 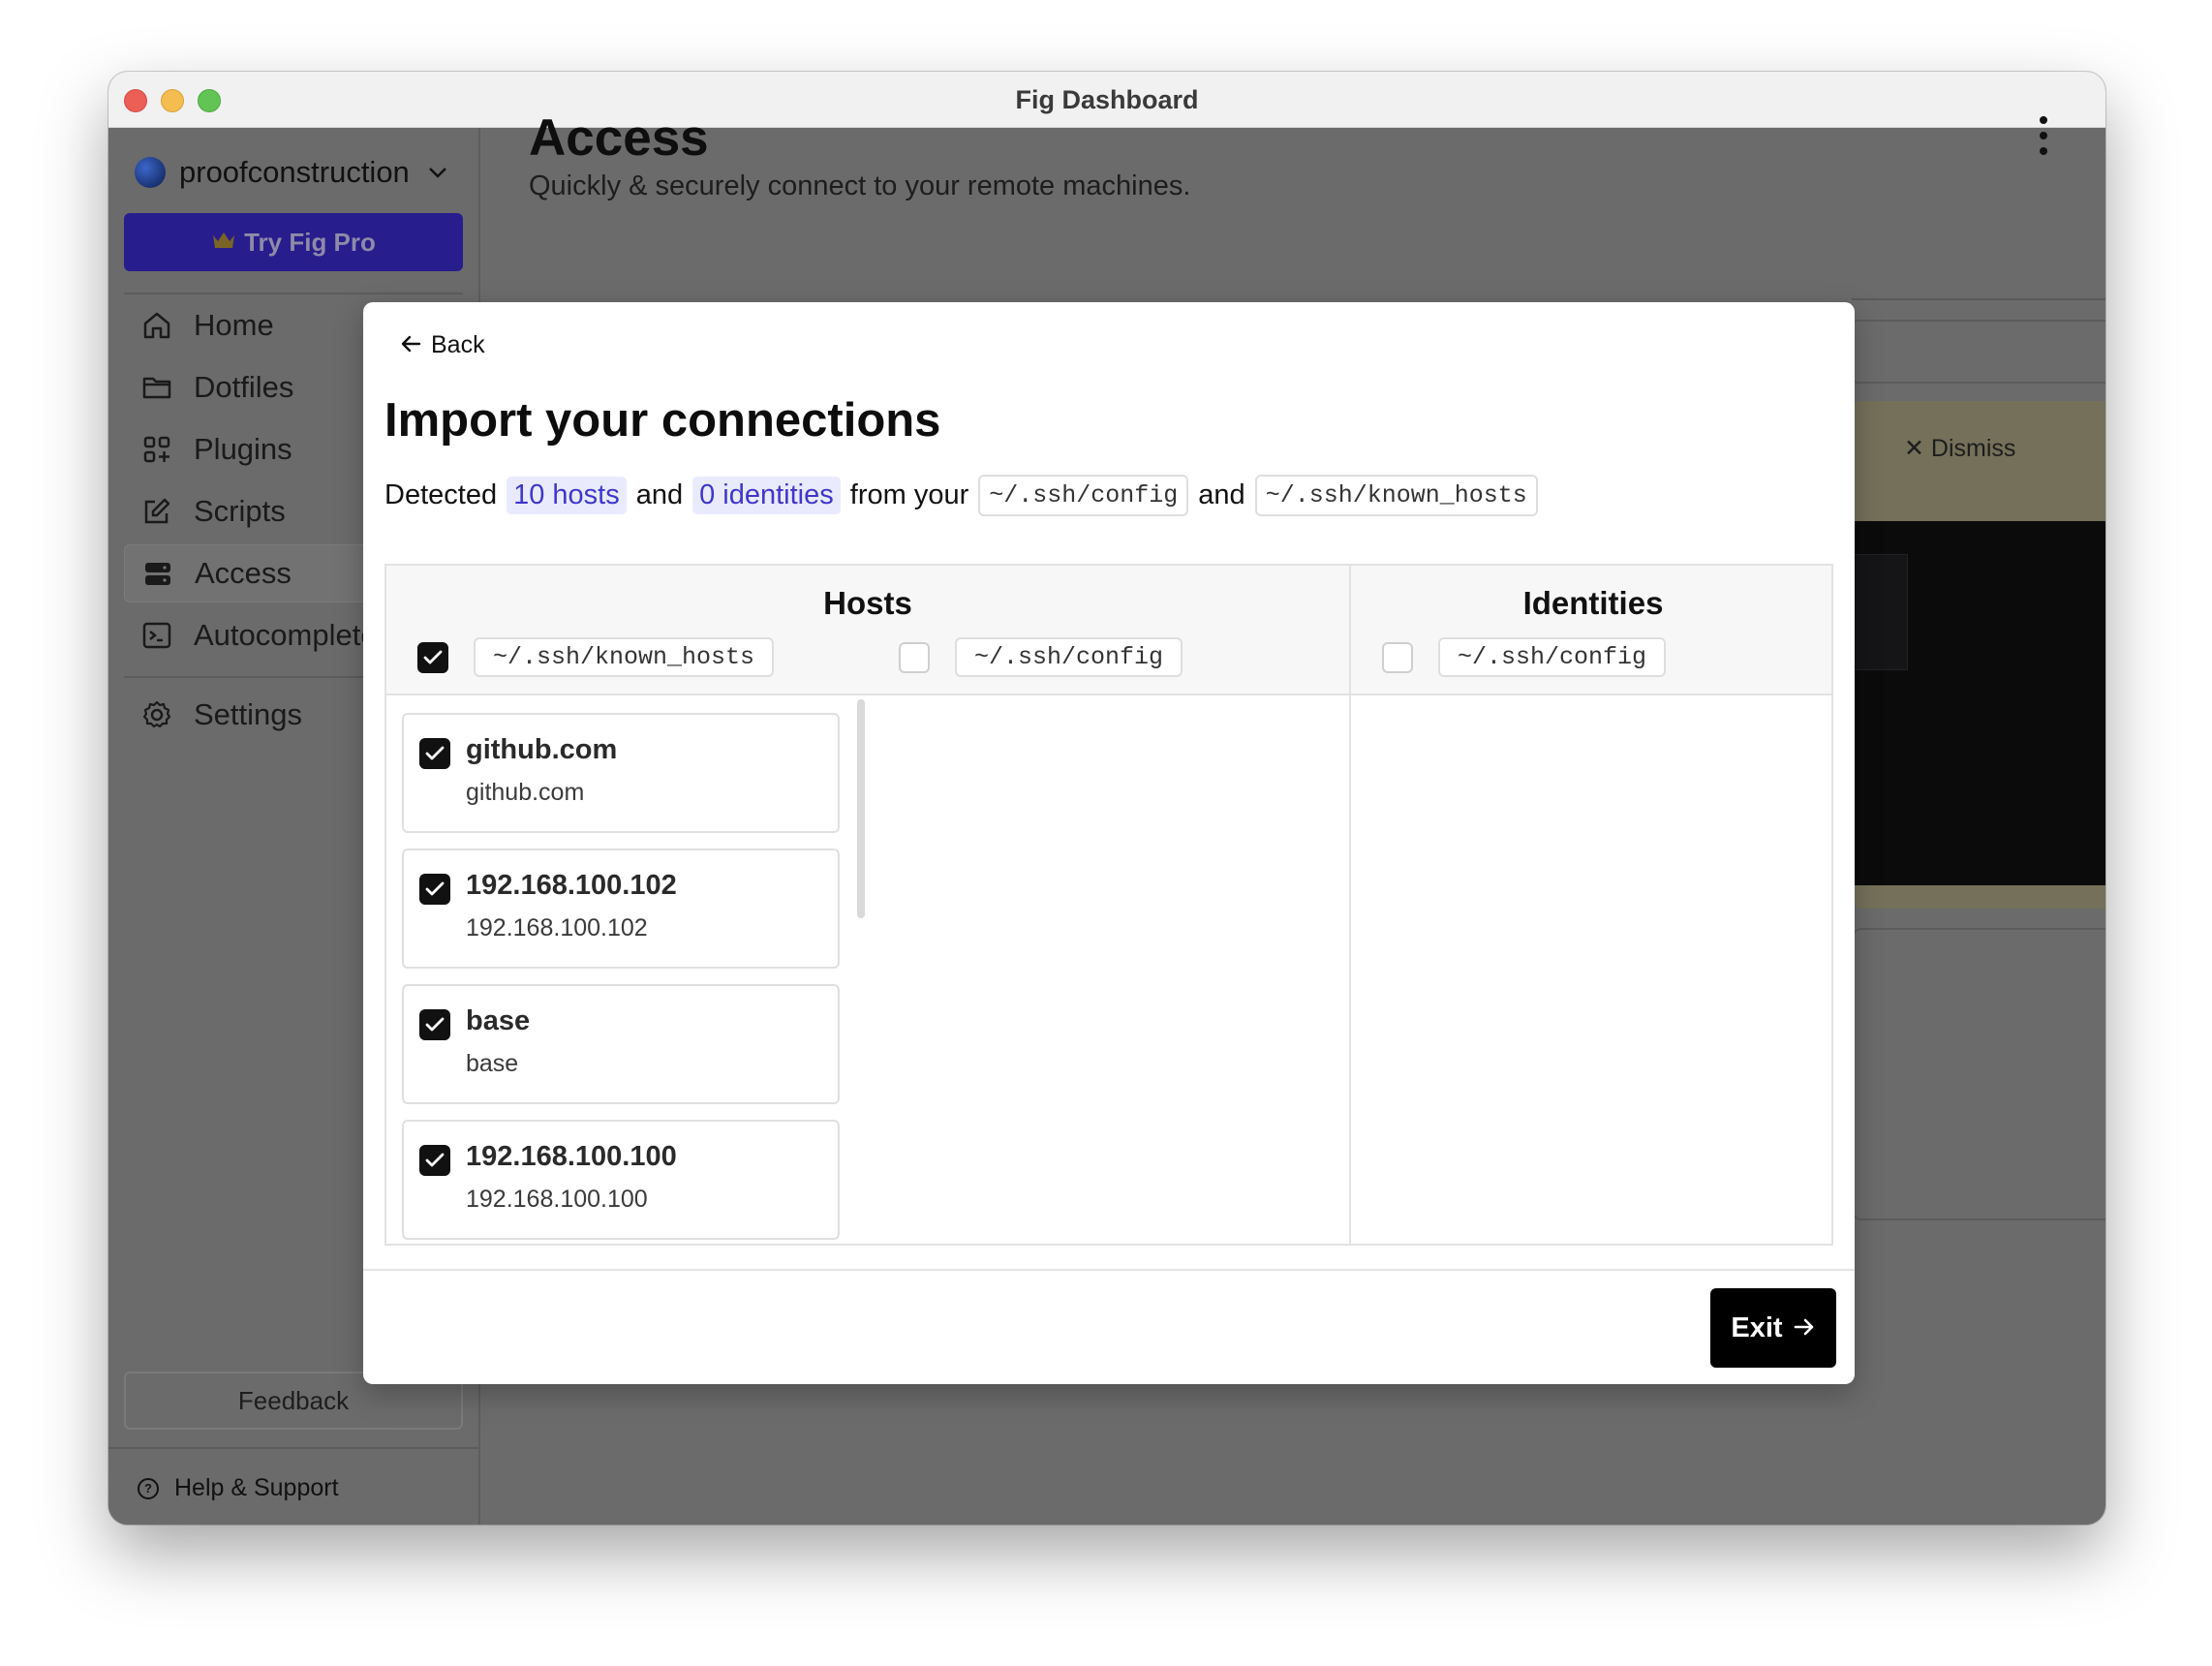 What do you see at coordinates (767, 496) in the screenshot?
I see `identities-count-badge: 0 identities` at bounding box center [767, 496].